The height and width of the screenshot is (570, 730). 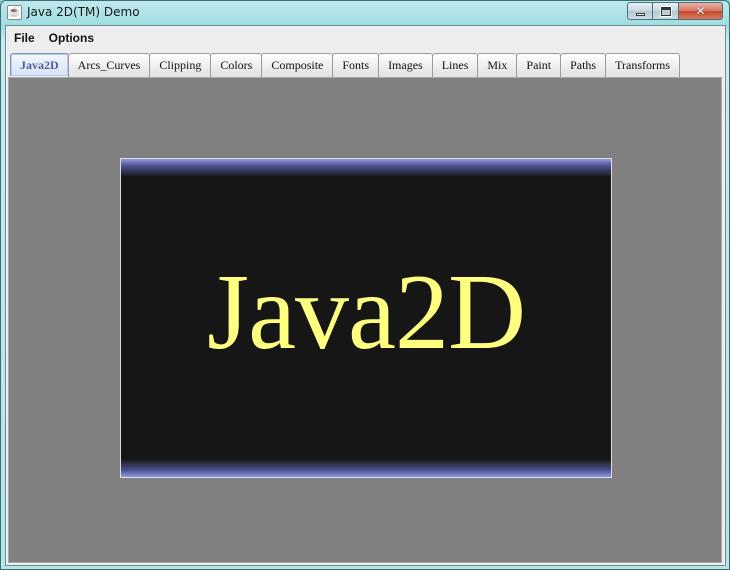 I want to click on menu-bar: File Options, so click(x=365, y=38).